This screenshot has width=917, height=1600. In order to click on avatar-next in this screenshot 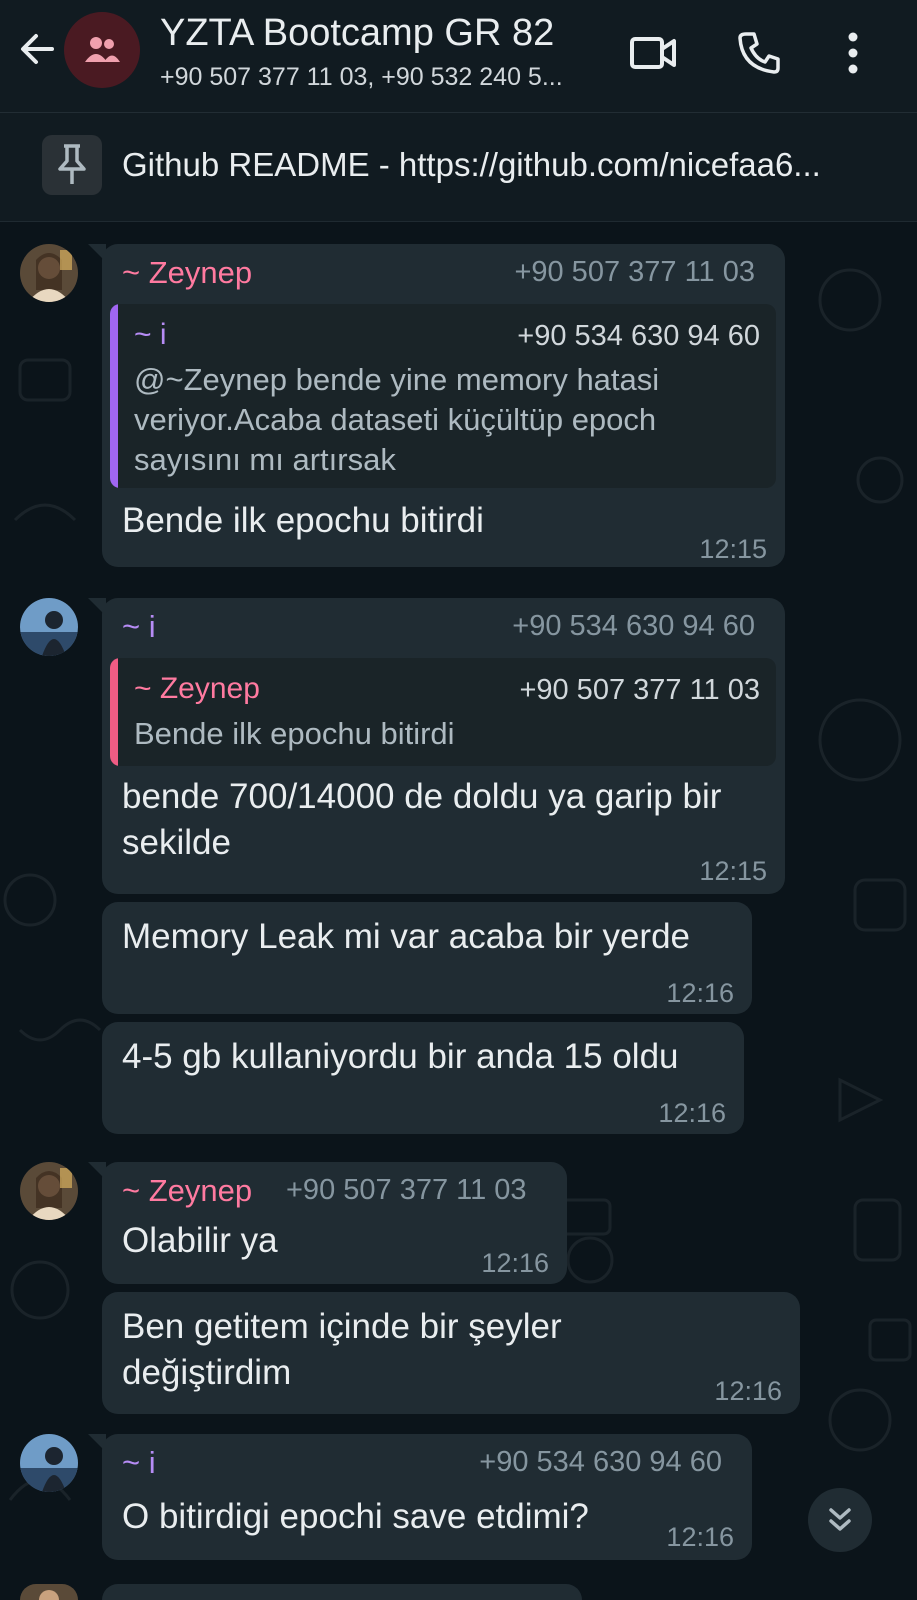, I will do `click(49, 1592)`.